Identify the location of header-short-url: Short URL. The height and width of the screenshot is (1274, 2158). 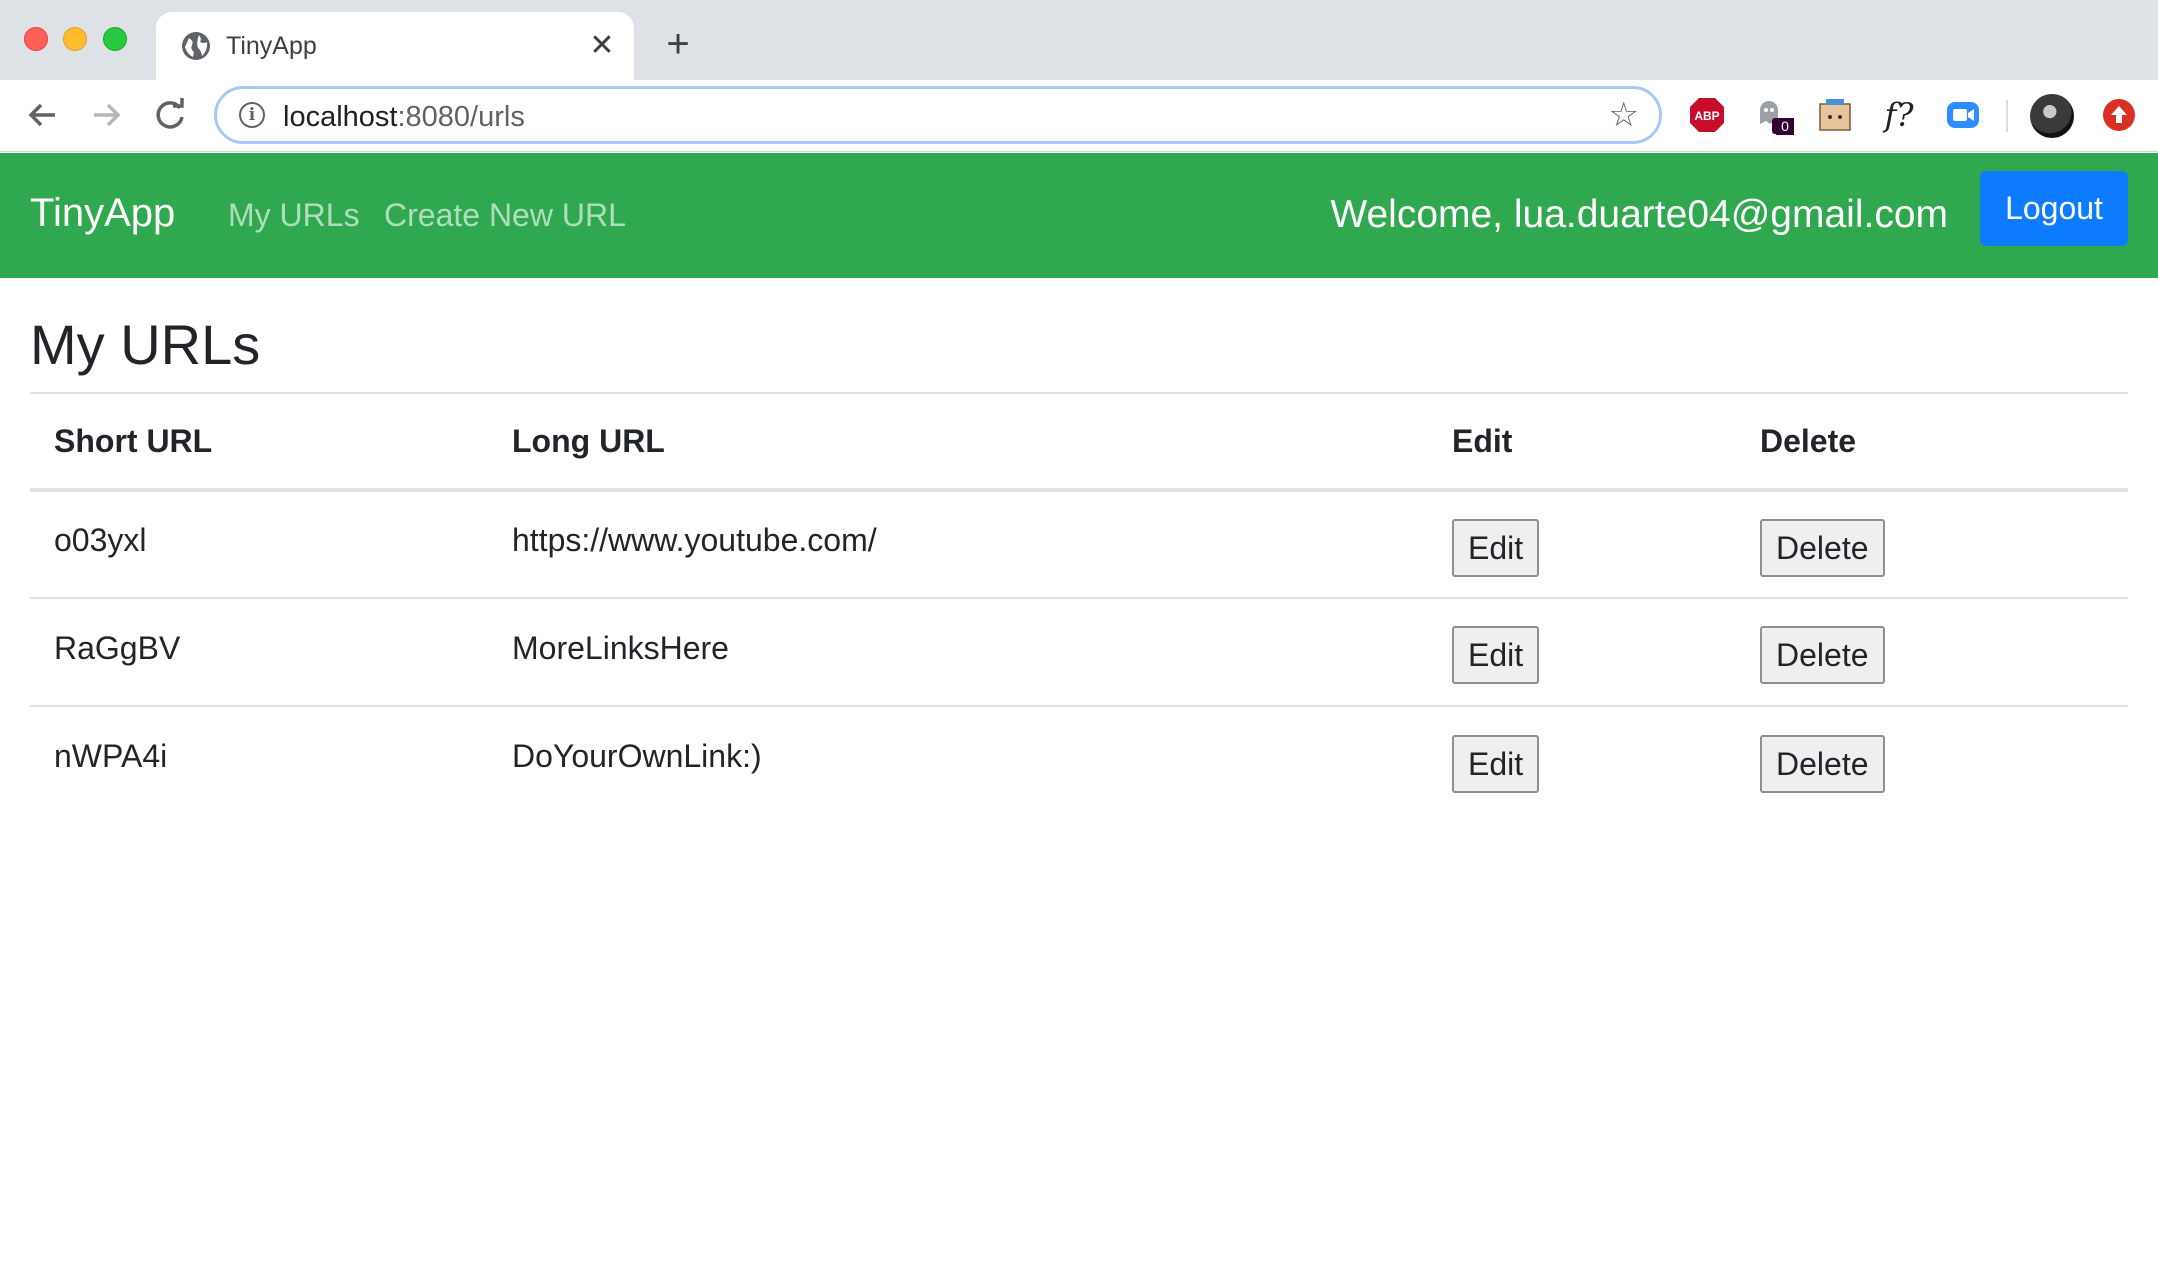
(259, 443).